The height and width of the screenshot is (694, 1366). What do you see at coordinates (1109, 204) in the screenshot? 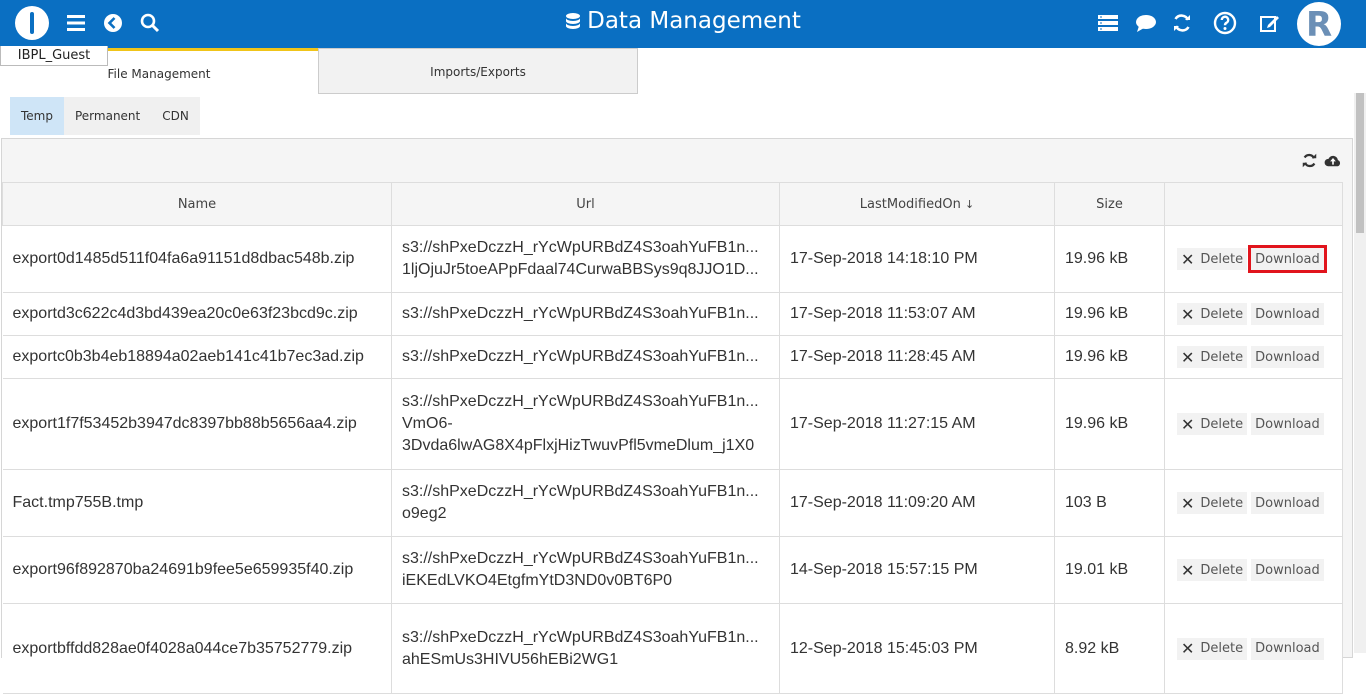
I see `column-header-size: Size` at bounding box center [1109, 204].